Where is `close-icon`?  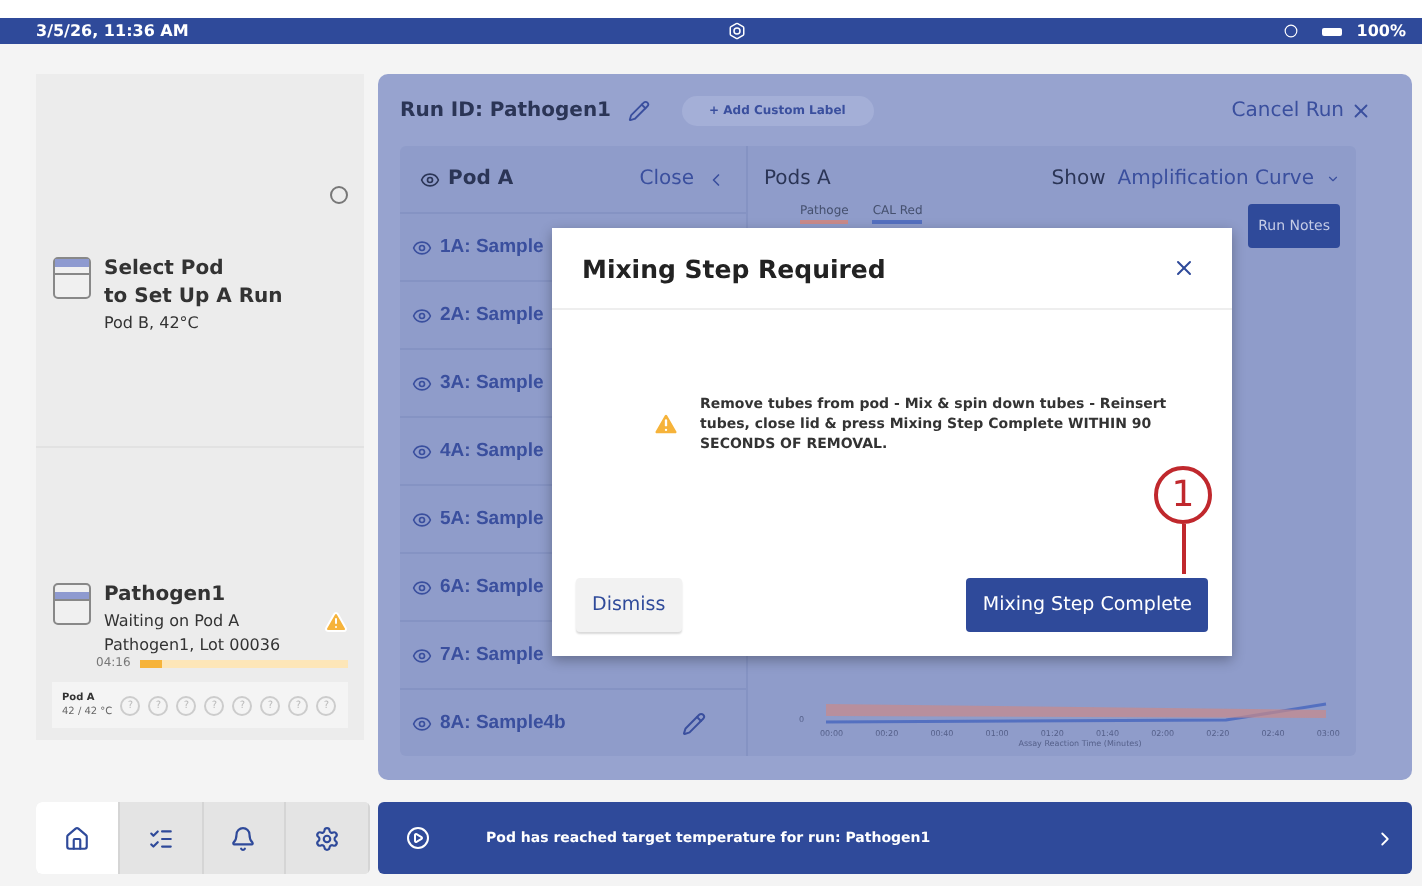 close-icon is located at coordinates (1184, 268).